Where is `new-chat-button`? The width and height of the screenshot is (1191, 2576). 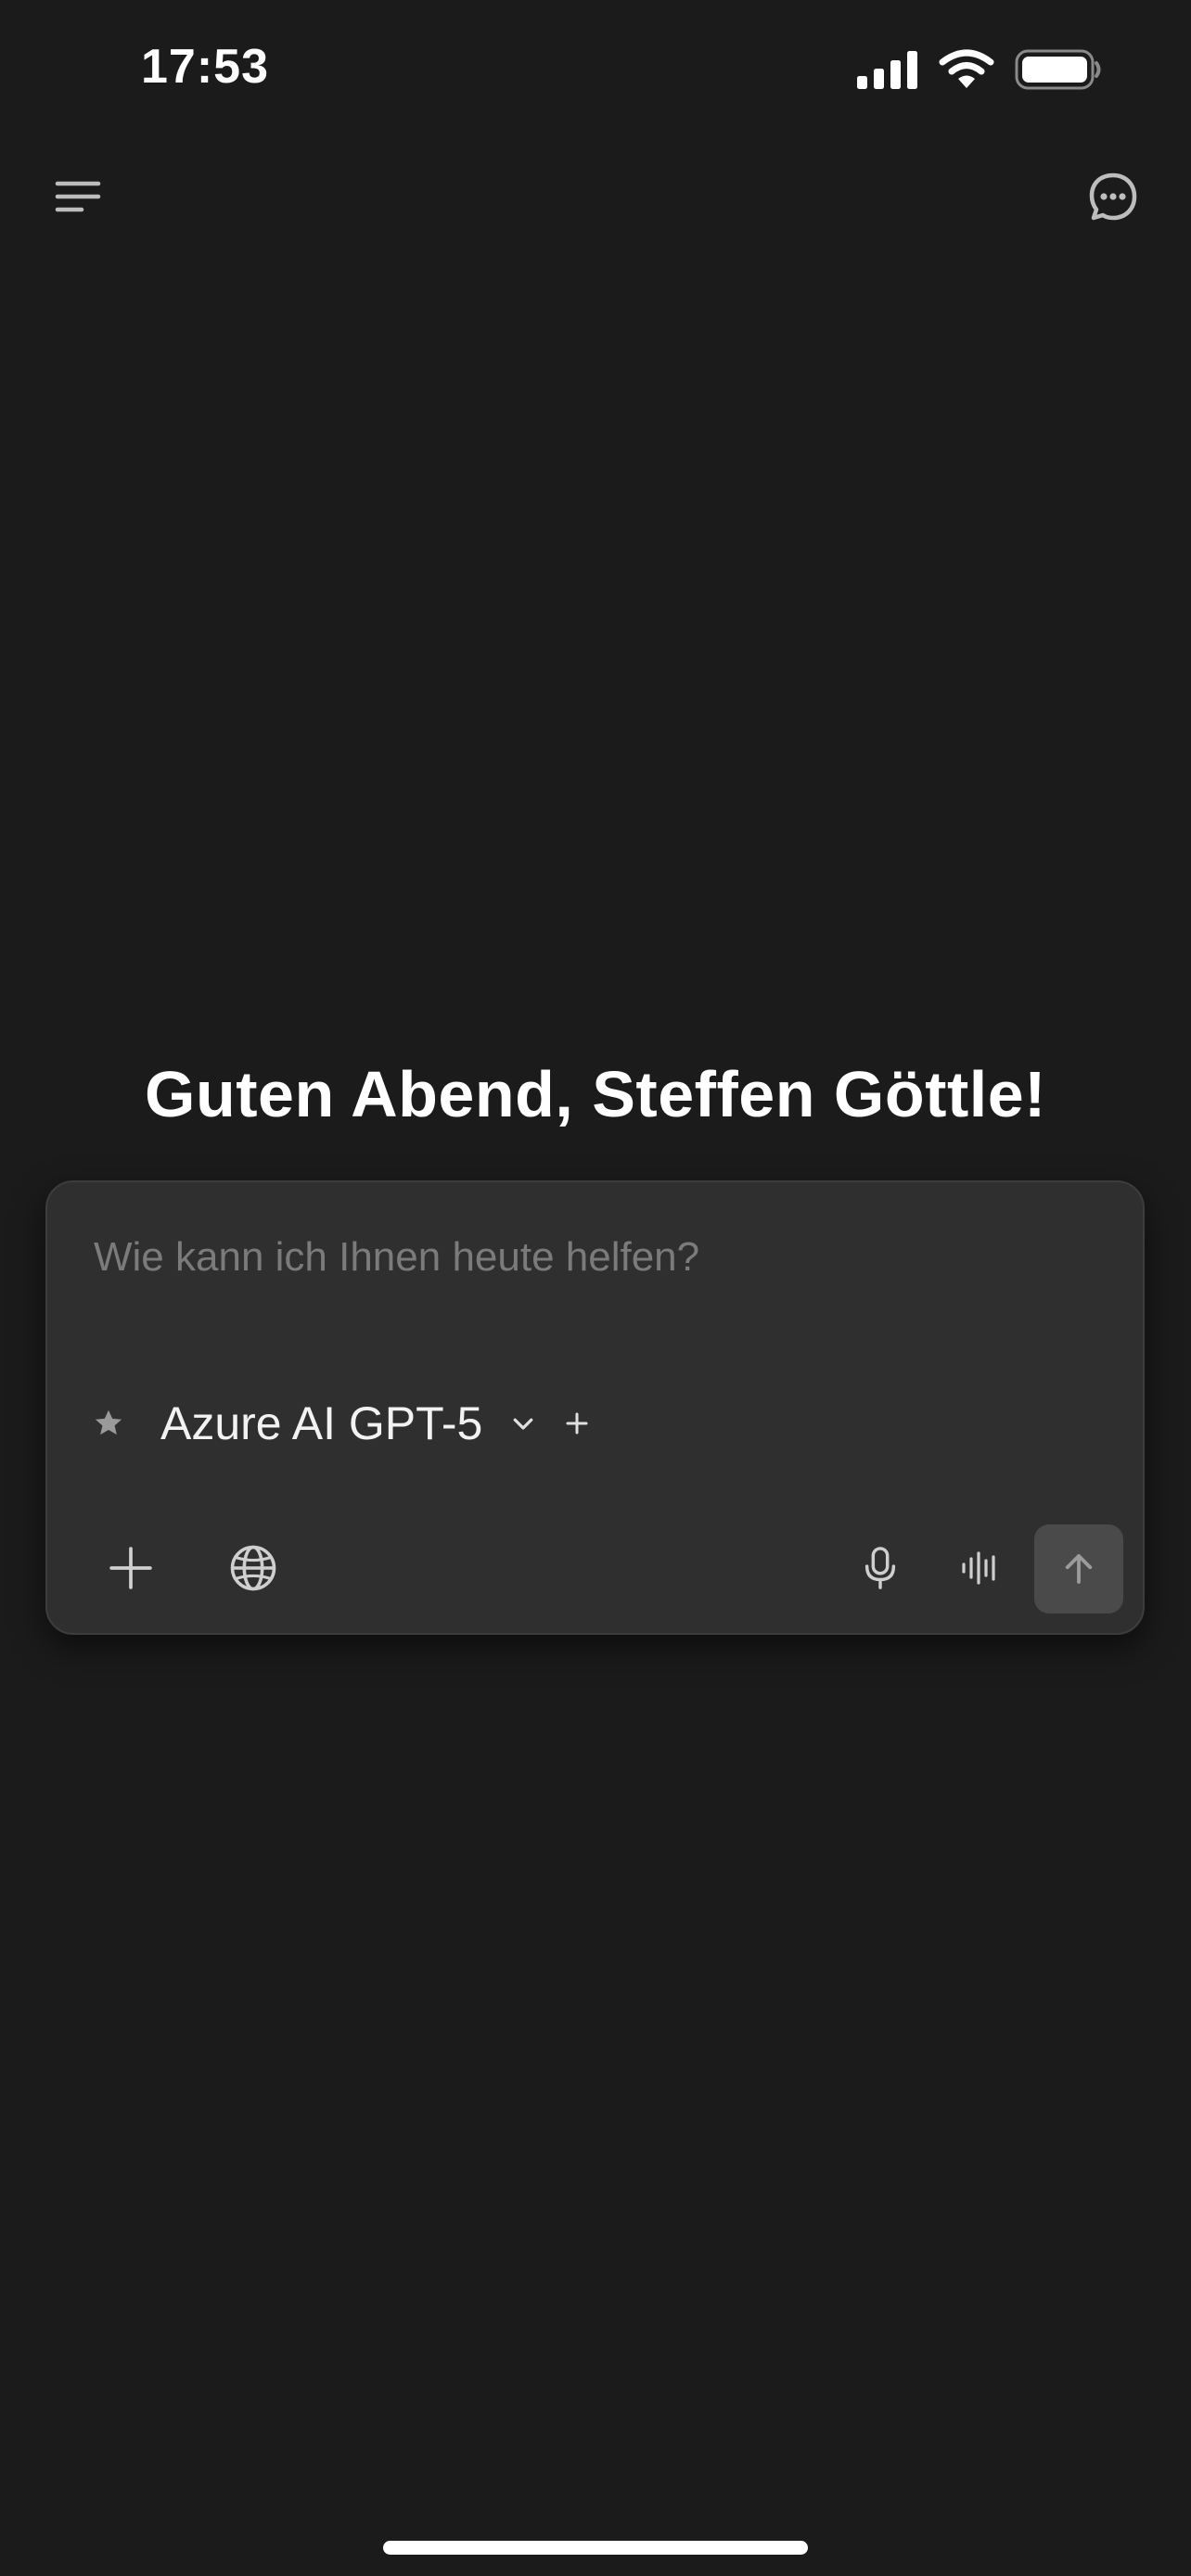 new-chat-button is located at coordinates (1113, 197).